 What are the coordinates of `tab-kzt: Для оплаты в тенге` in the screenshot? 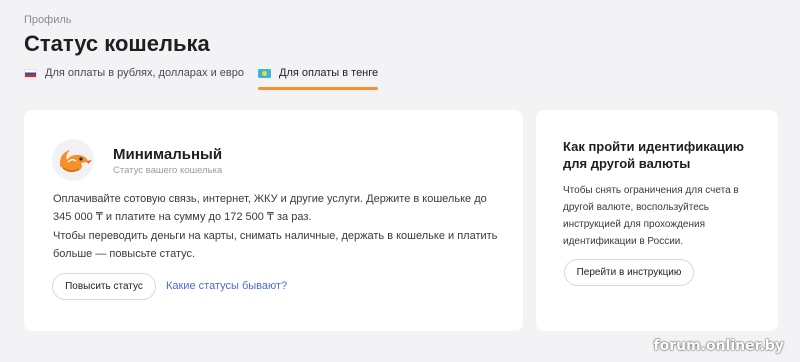 It's located at (318, 78).